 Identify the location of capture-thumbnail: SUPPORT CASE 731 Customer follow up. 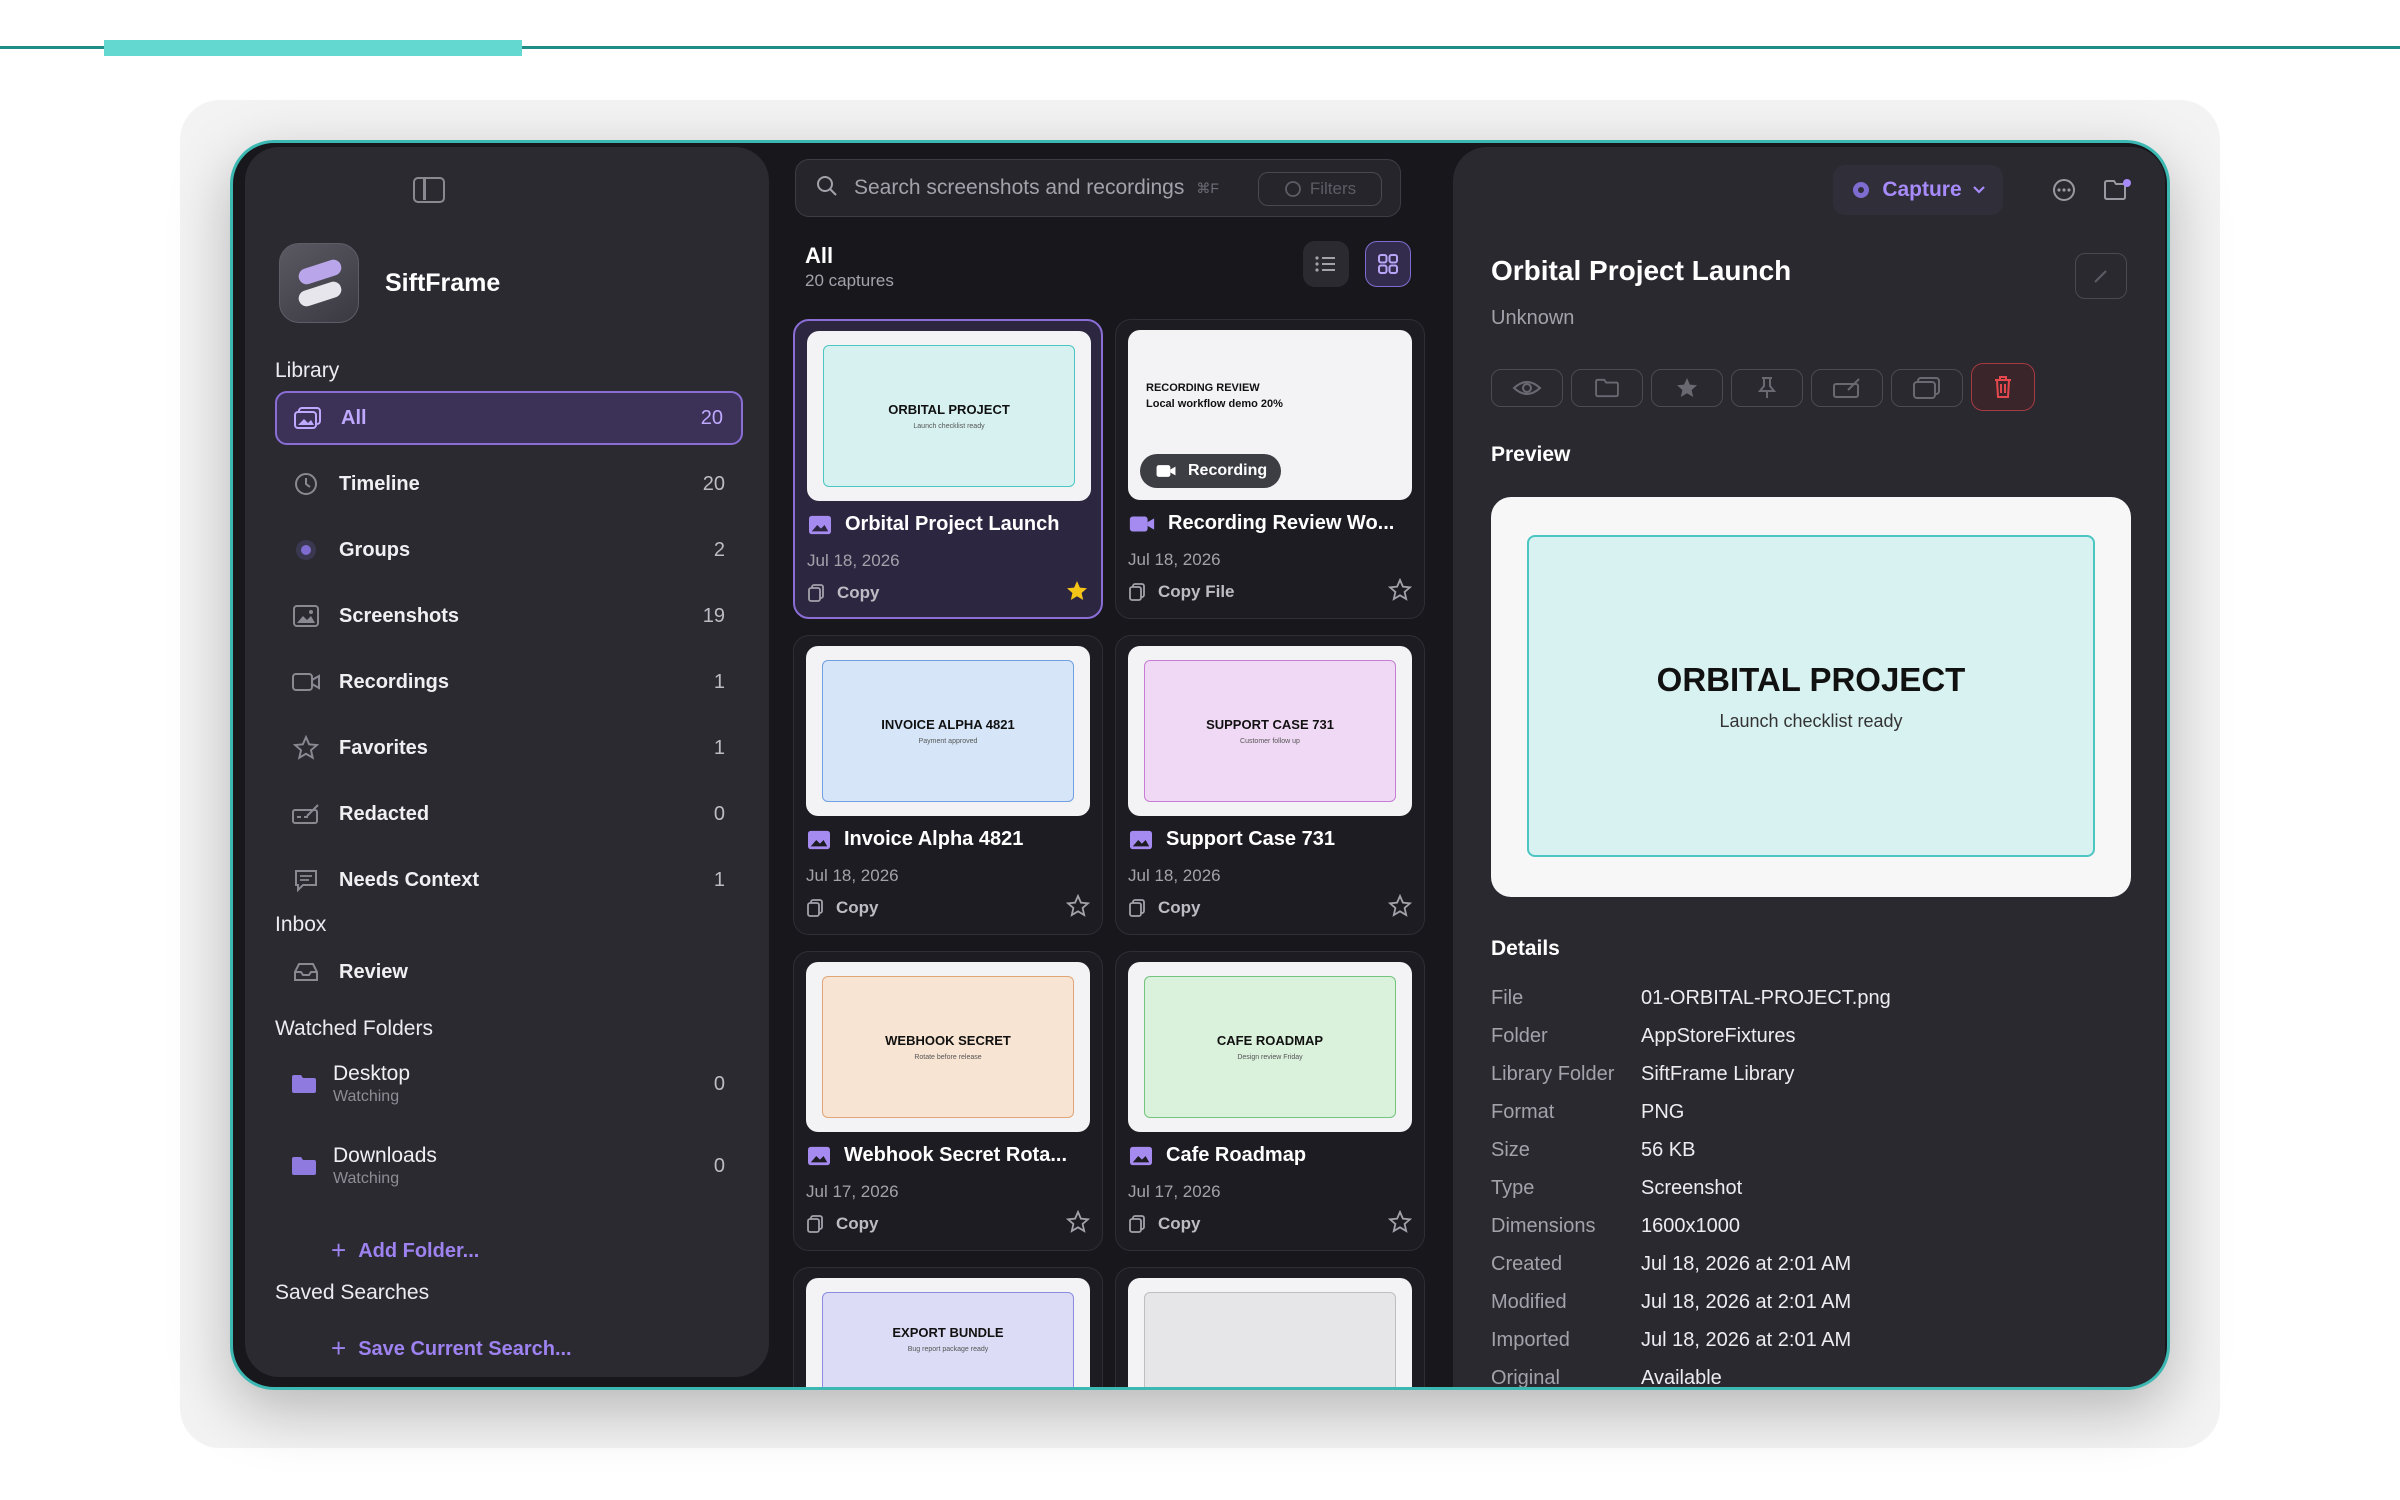
(1270, 731).